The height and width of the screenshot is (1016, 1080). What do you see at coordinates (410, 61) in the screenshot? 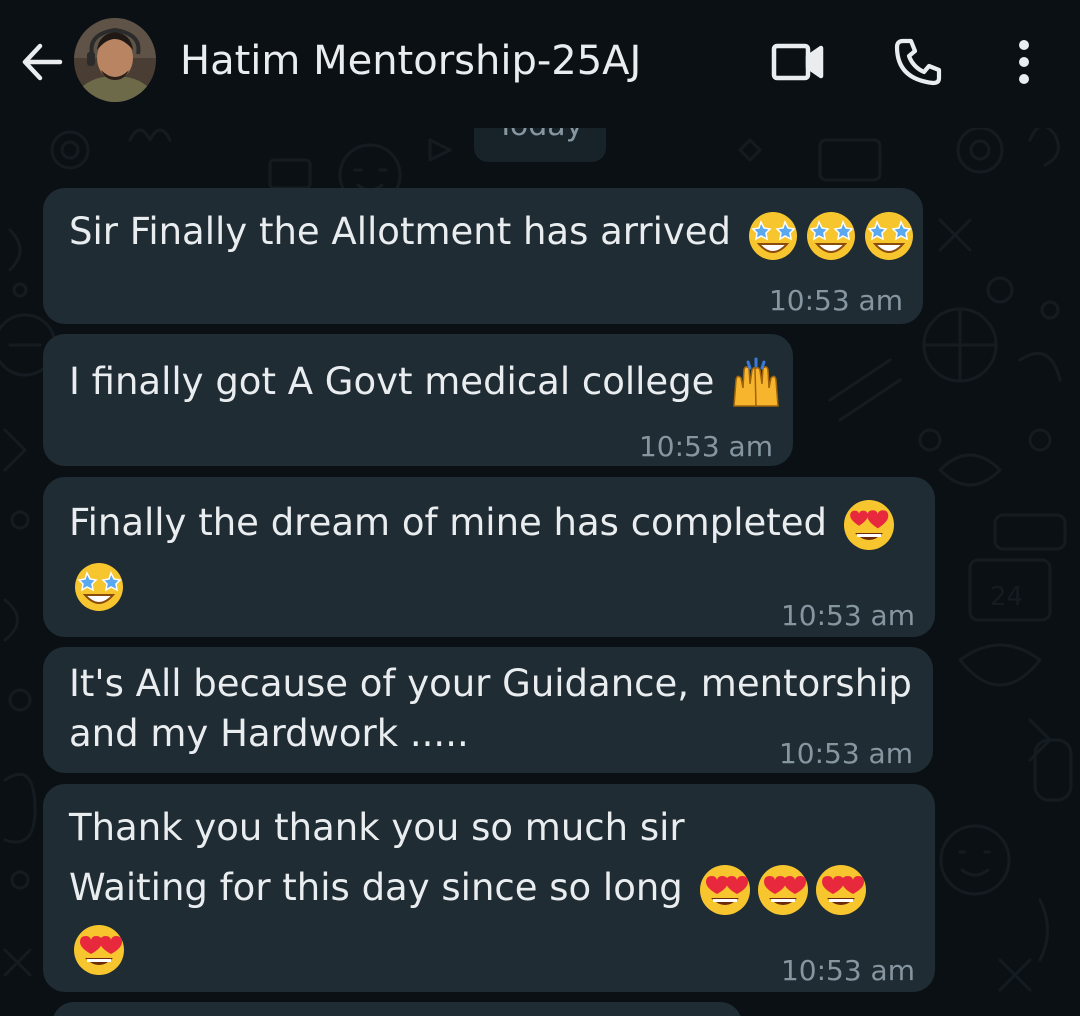
I see `contact-name: Hatim Mentorship-25AJ` at bounding box center [410, 61].